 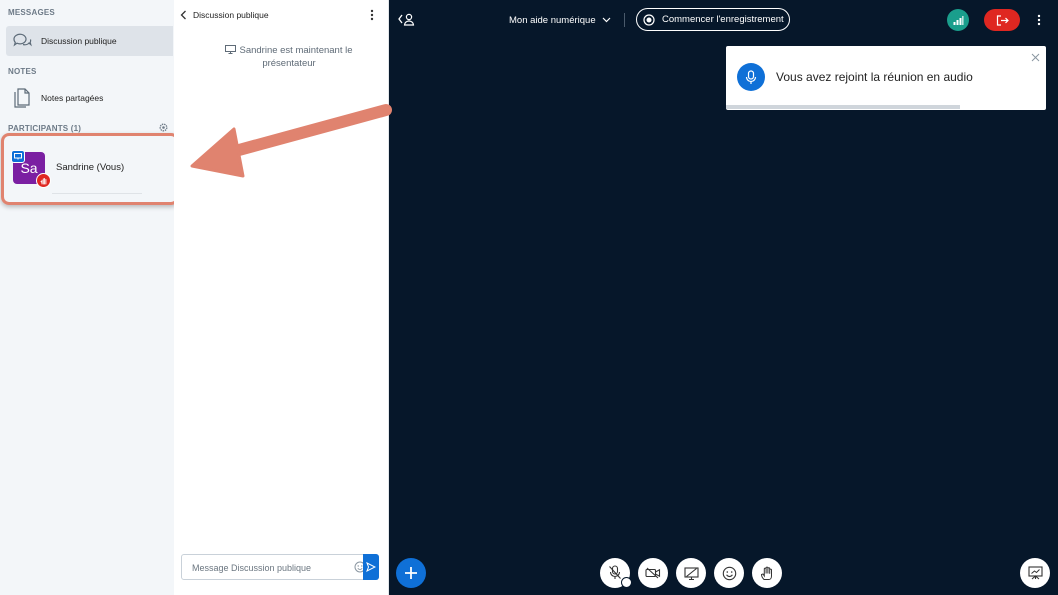 I want to click on annotation-arrow, so click(x=291, y=141).